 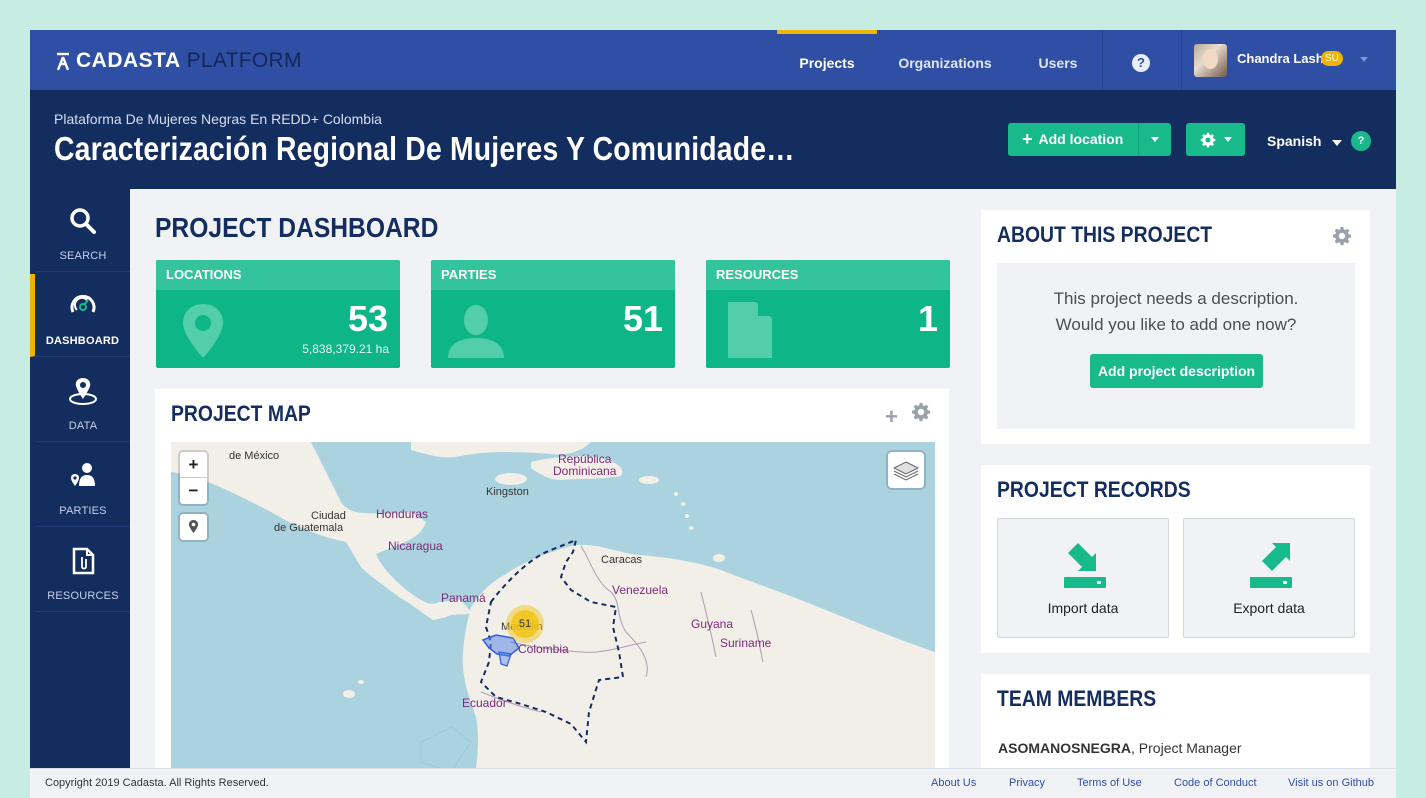 What do you see at coordinates (1176, 371) in the screenshot?
I see `add-project-description-button: Add project description` at bounding box center [1176, 371].